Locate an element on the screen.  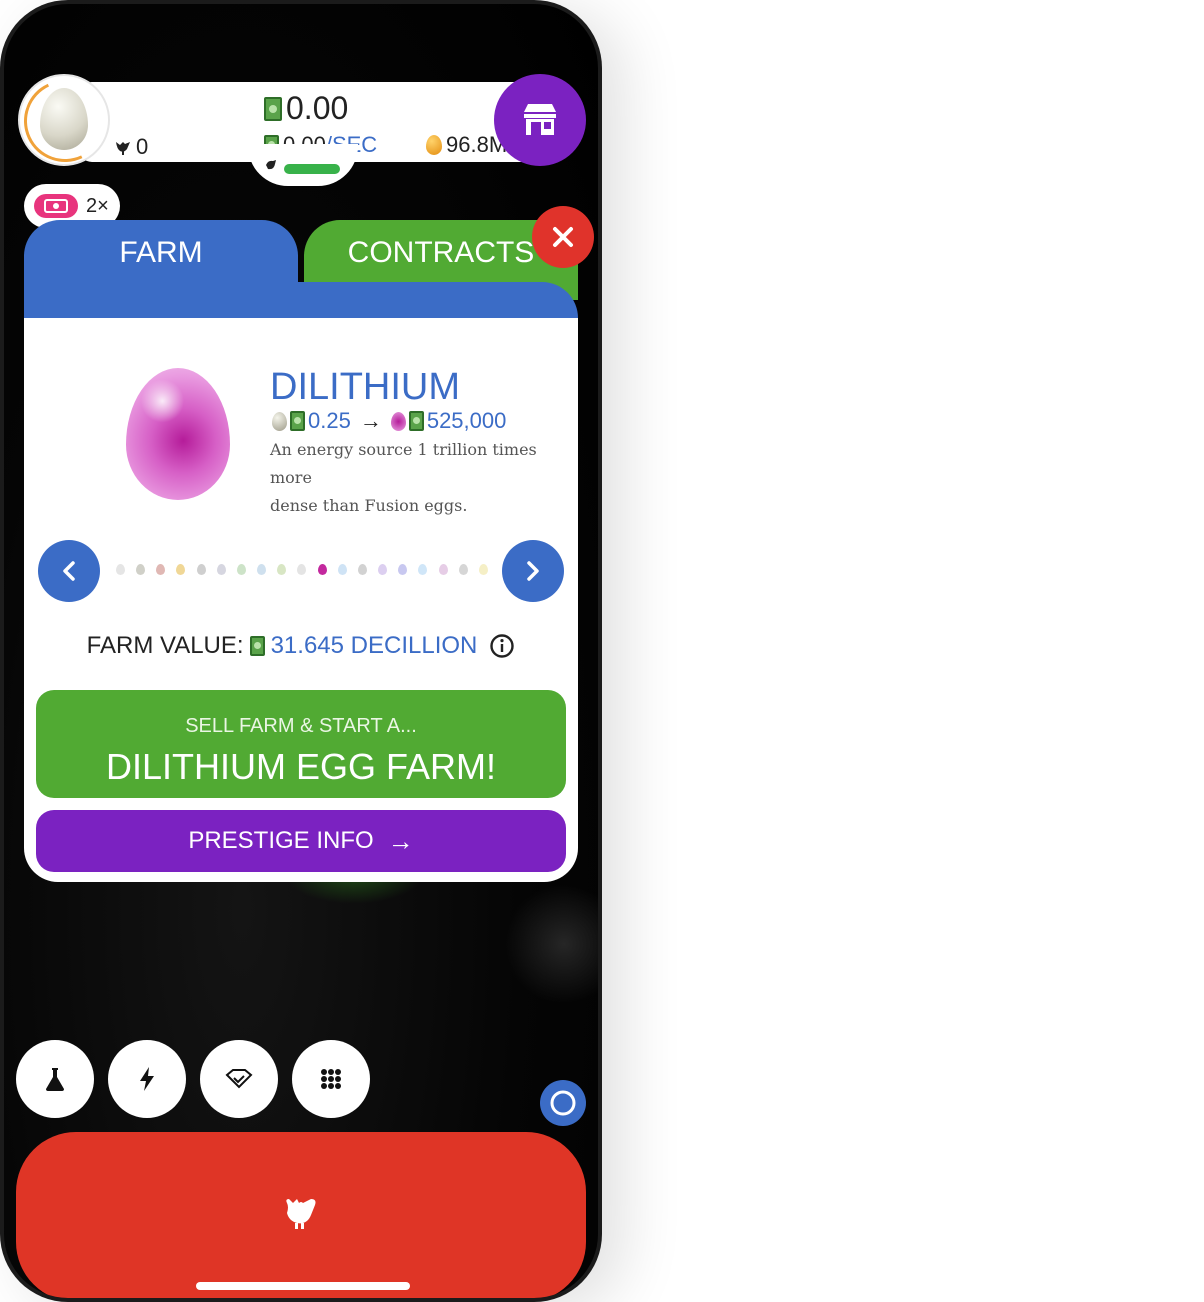
cash-value: 0.00 is located at coordinates (317, 108).